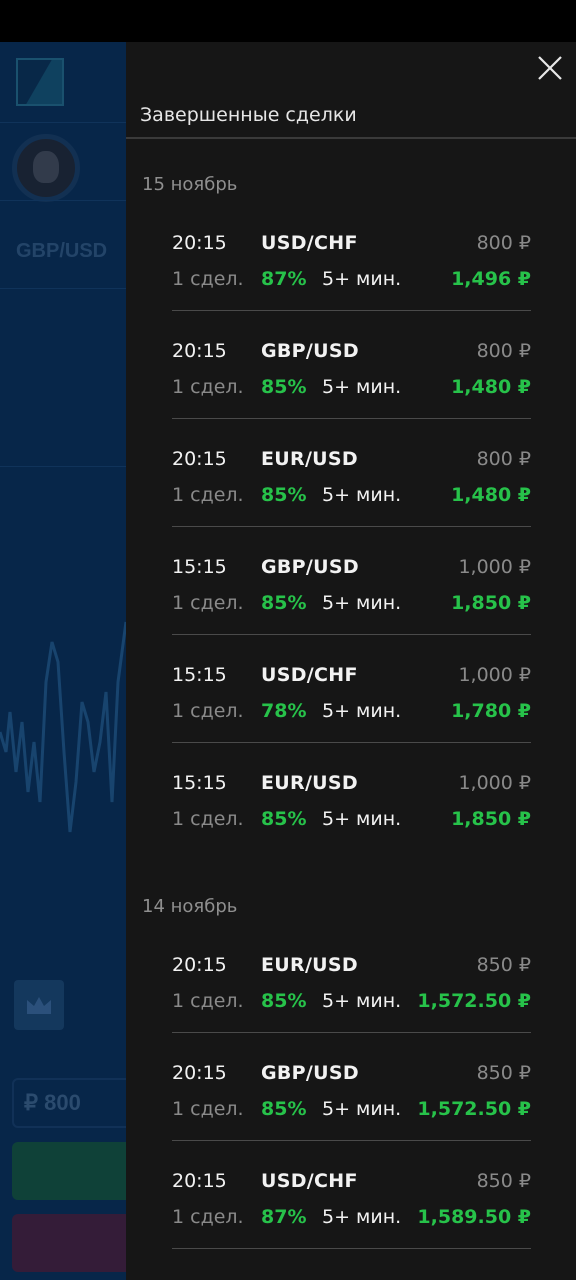 Image resolution: width=576 pixels, height=1280 pixels. Describe the element at coordinates (77, 1171) in the screenshot. I see `buy-button` at that location.